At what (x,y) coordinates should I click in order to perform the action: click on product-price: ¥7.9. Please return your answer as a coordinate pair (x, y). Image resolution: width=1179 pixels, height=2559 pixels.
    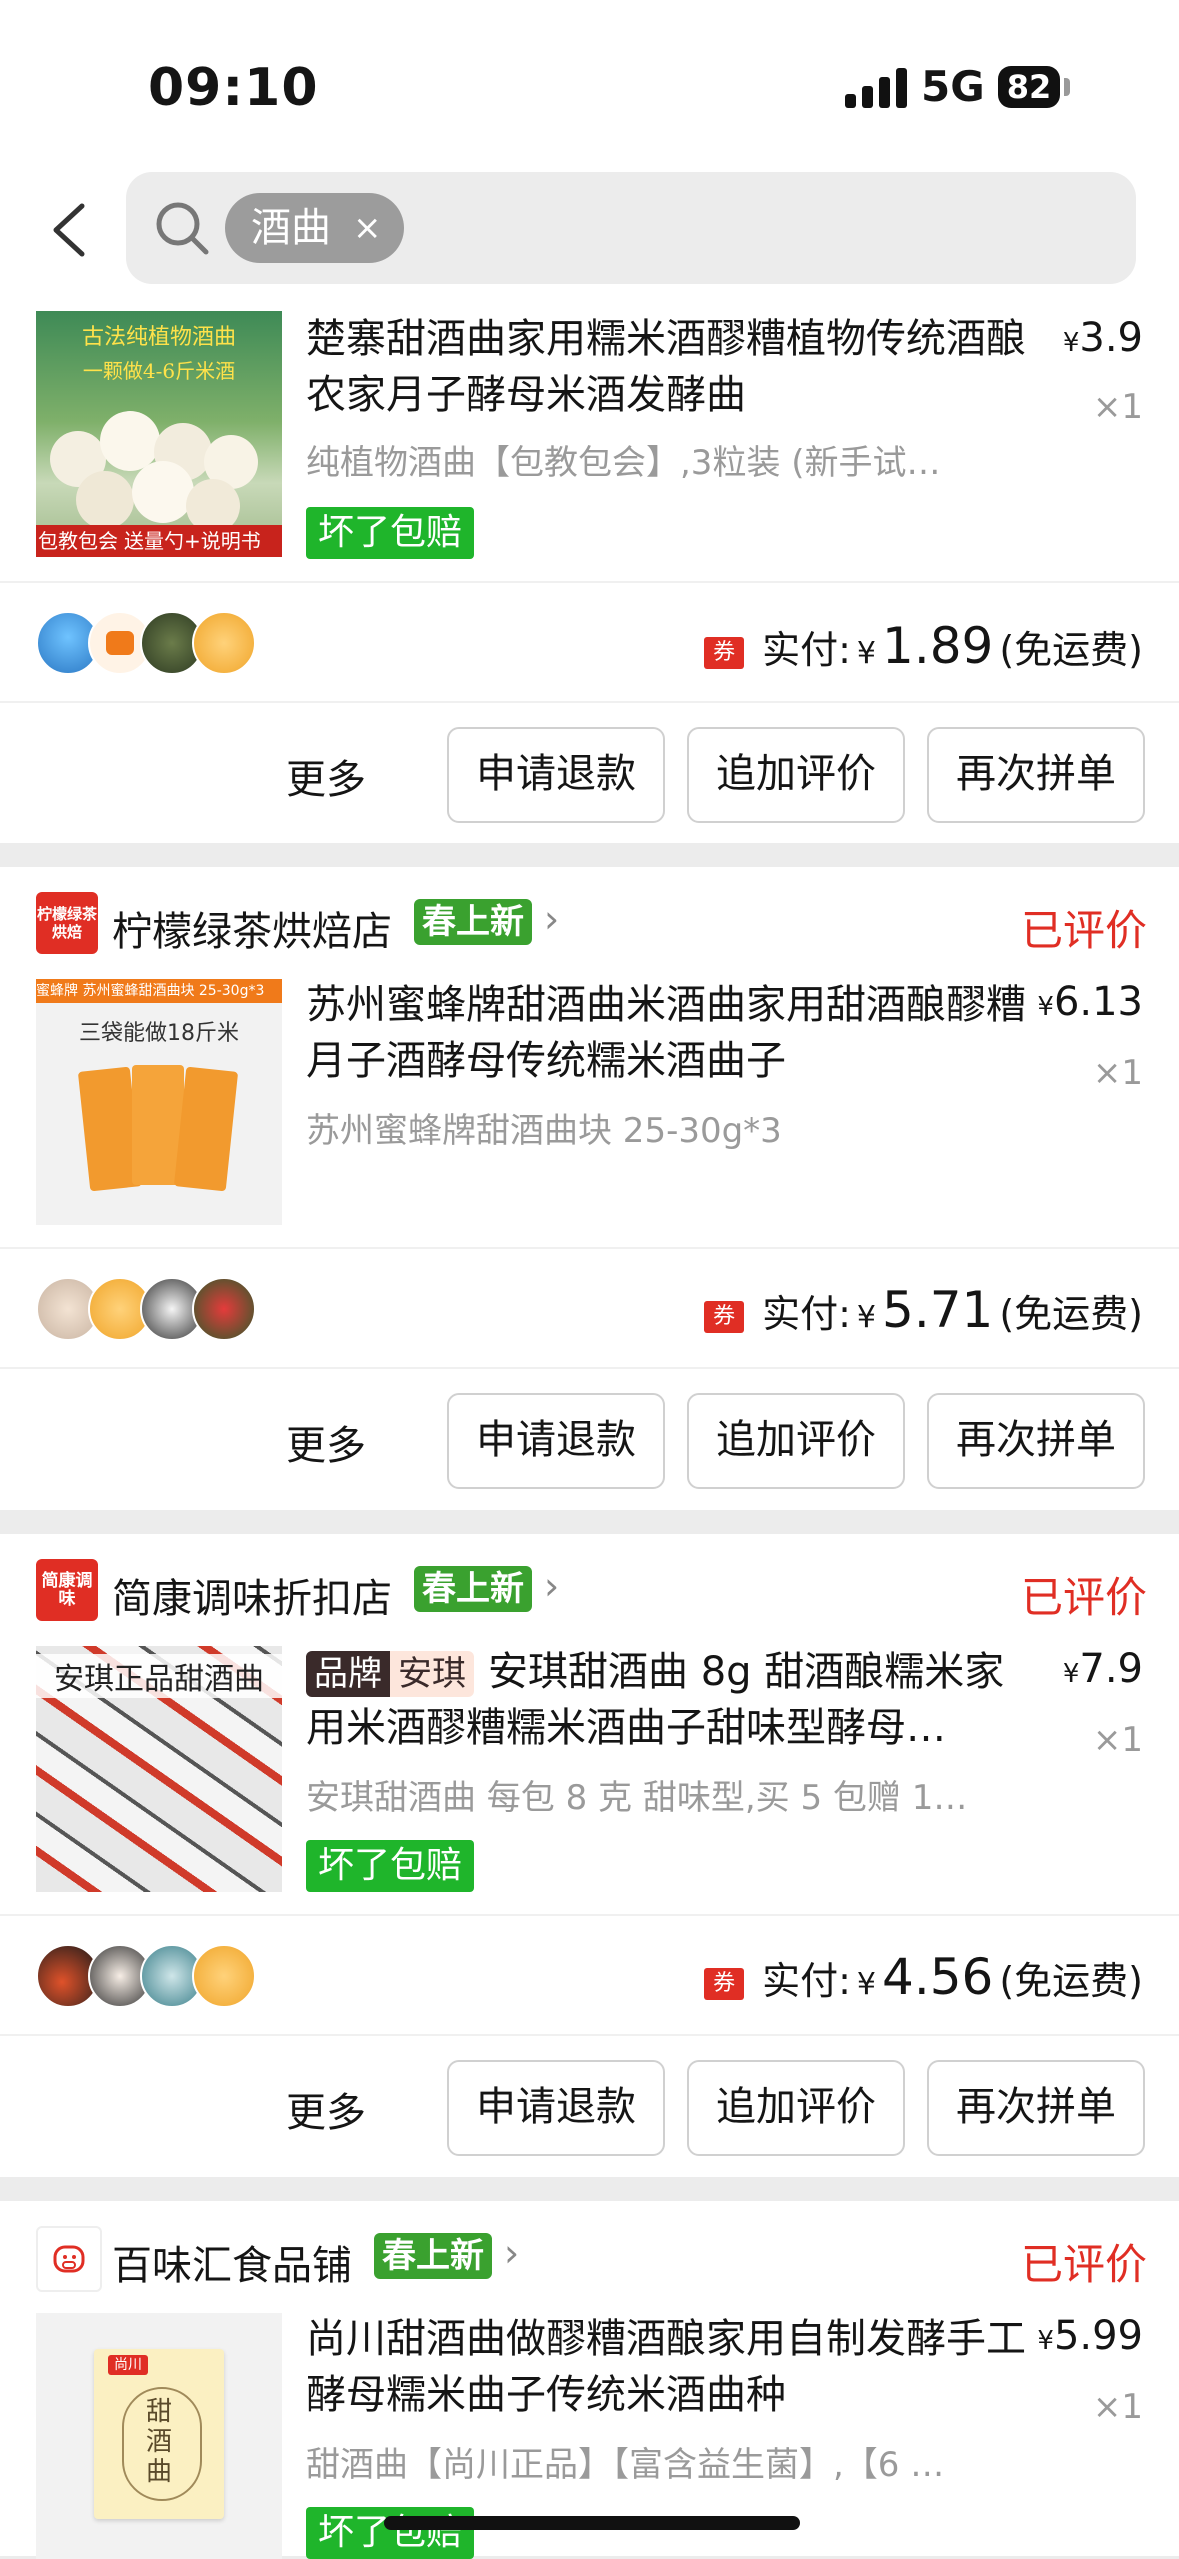
    Looking at the image, I should click on (1102, 1669).